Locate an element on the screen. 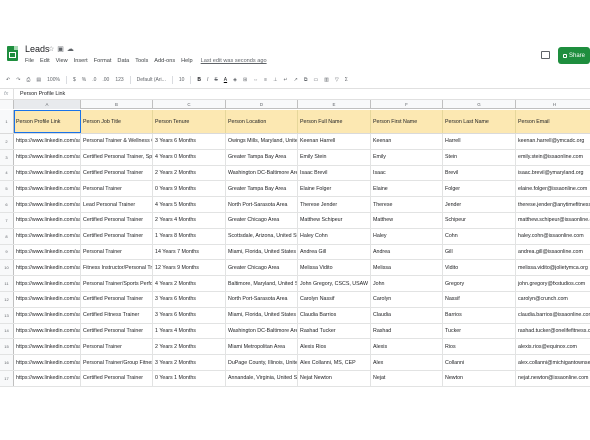 The height and width of the screenshot is (440, 590). table-cell: Andrea Gill is located at coordinates (334, 252).